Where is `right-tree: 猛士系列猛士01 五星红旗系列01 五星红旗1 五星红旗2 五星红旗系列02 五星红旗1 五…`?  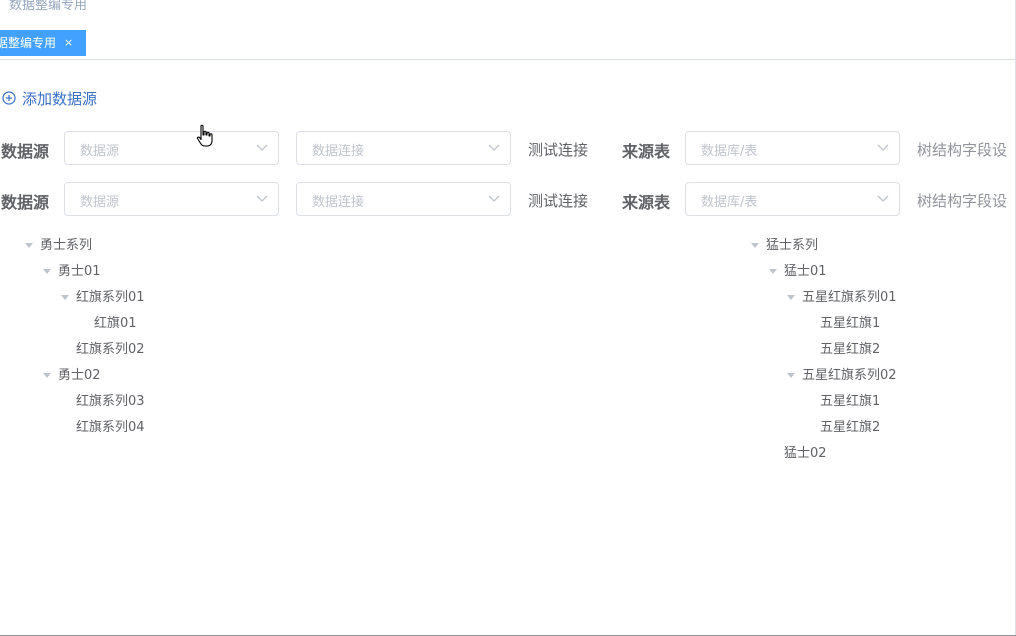
right-tree: 猛士系列猛士01 五星红旗系列01 五星红旗1 五星红旗2 五星红旗系列02 五星红旗1 五… is located at coordinates (878, 350).